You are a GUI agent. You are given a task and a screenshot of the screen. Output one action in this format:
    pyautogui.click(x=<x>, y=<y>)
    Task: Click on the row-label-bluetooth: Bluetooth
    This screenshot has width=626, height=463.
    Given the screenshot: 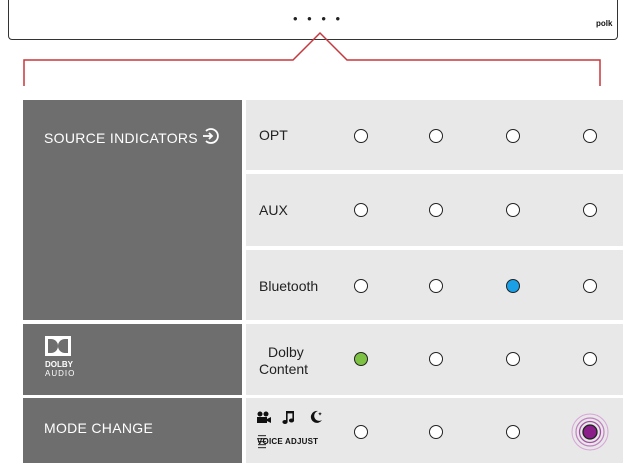 What is the action you would take?
    pyautogui.click(x=289, y=286)
    